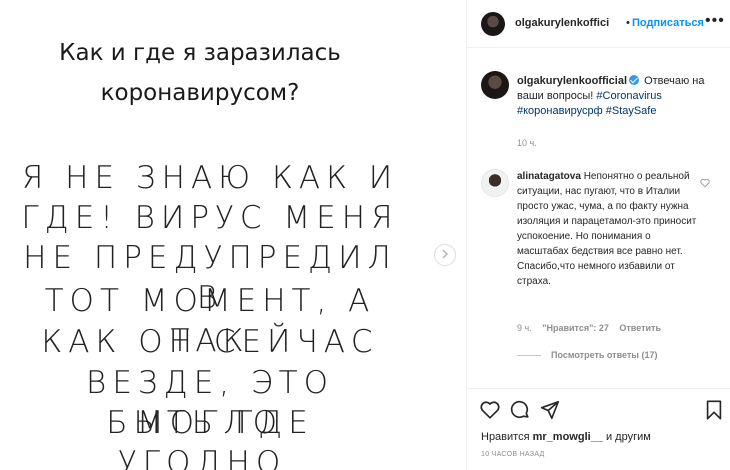 This screenshot has height=470, width=730. What do you see at coordinates (626, 437) in the screenshot?
I see `likes-suffix: и другим` at bounding box center [626, 437].